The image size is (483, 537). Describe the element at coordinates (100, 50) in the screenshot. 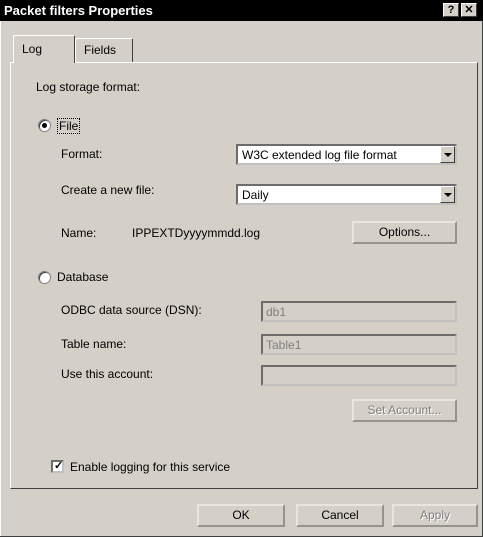

I see `tab-fields-label: Fields` at that location.